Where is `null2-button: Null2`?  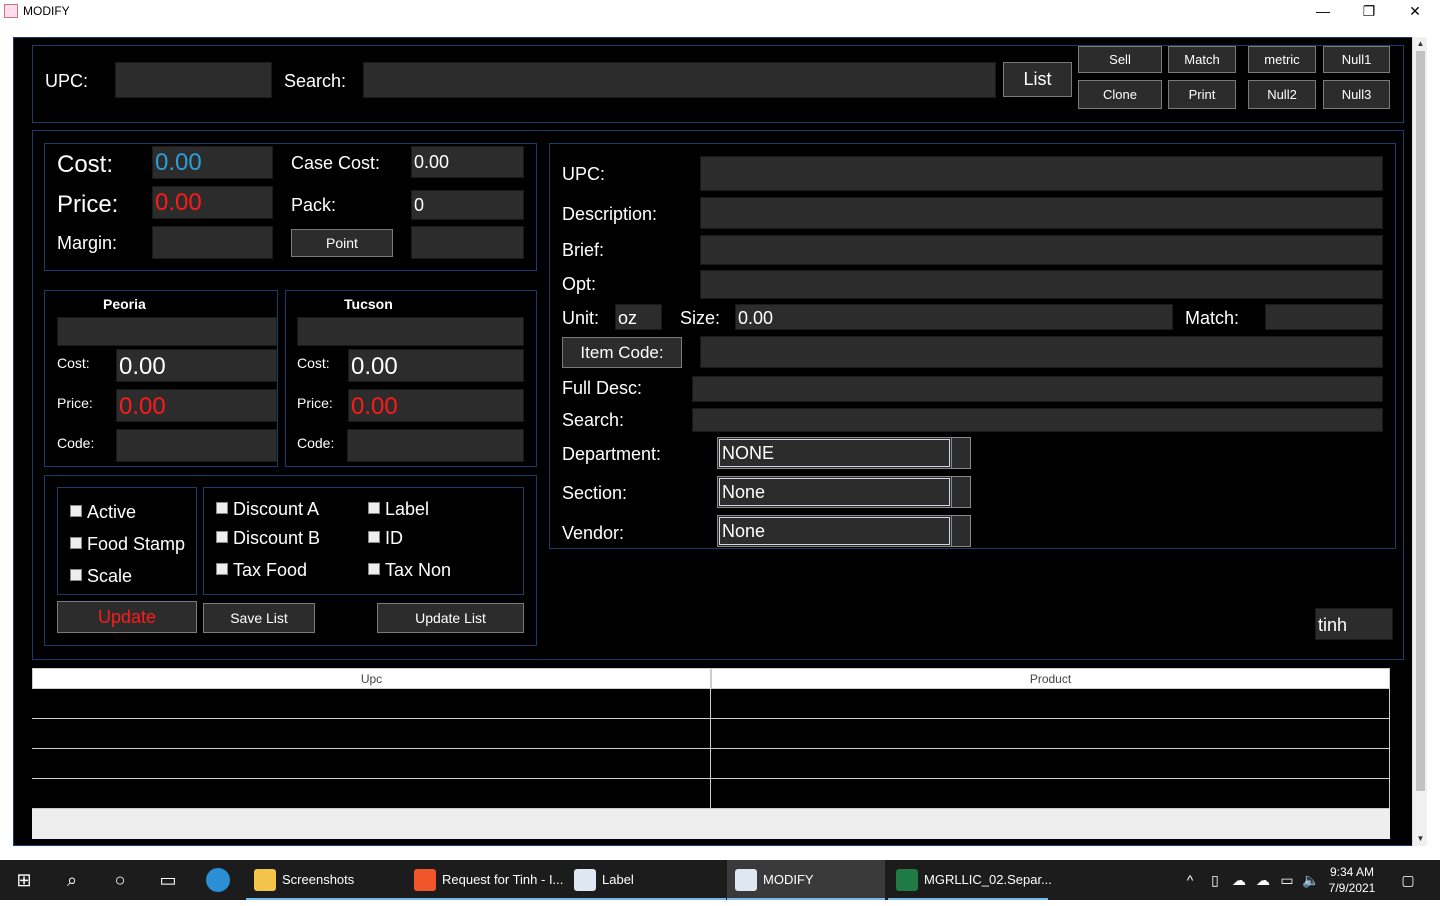
null2-button: Null2 is located at coordinates (1282, 94).